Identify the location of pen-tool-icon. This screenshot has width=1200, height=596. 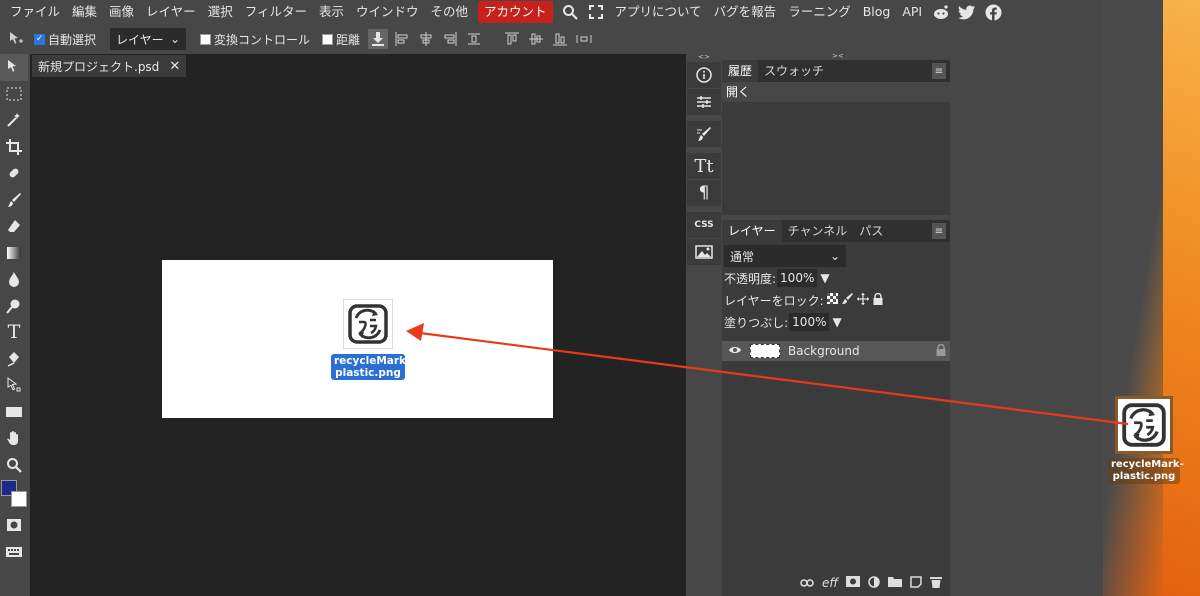
(14, 359).